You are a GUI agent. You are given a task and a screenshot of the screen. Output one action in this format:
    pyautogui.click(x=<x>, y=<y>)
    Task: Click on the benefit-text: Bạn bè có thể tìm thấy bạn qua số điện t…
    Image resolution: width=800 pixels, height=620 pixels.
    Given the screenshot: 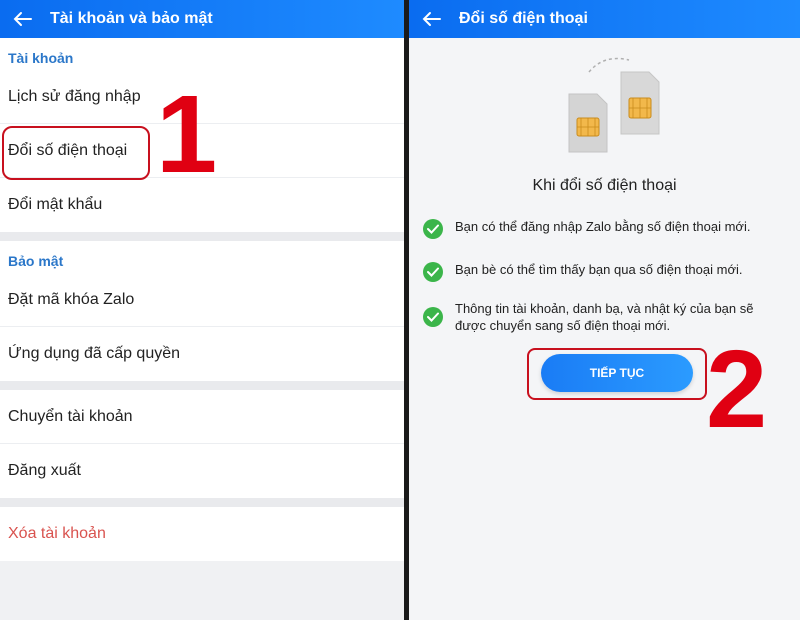 What is the action you would take?
    pyautogui.click(x=599, y=269)
    